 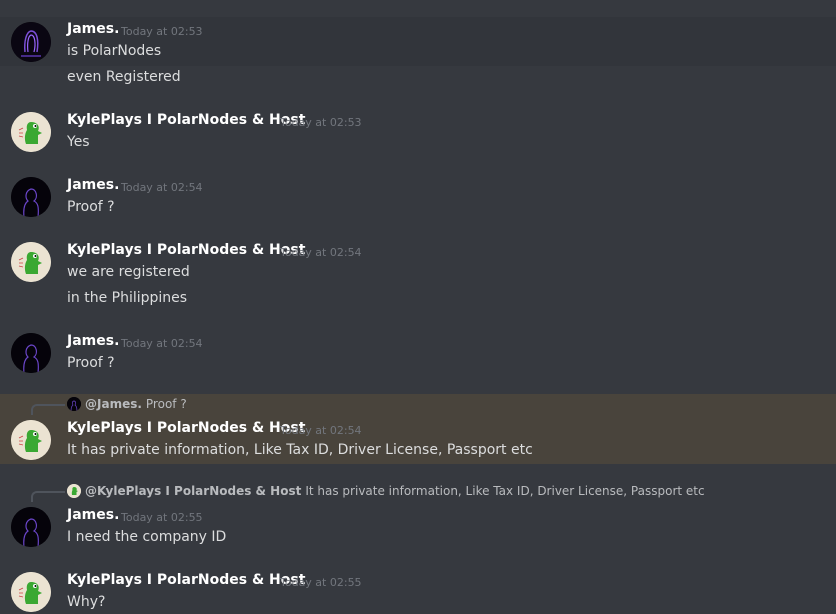 I want to click on message-text: even Registered, so click(x=124, y=77).